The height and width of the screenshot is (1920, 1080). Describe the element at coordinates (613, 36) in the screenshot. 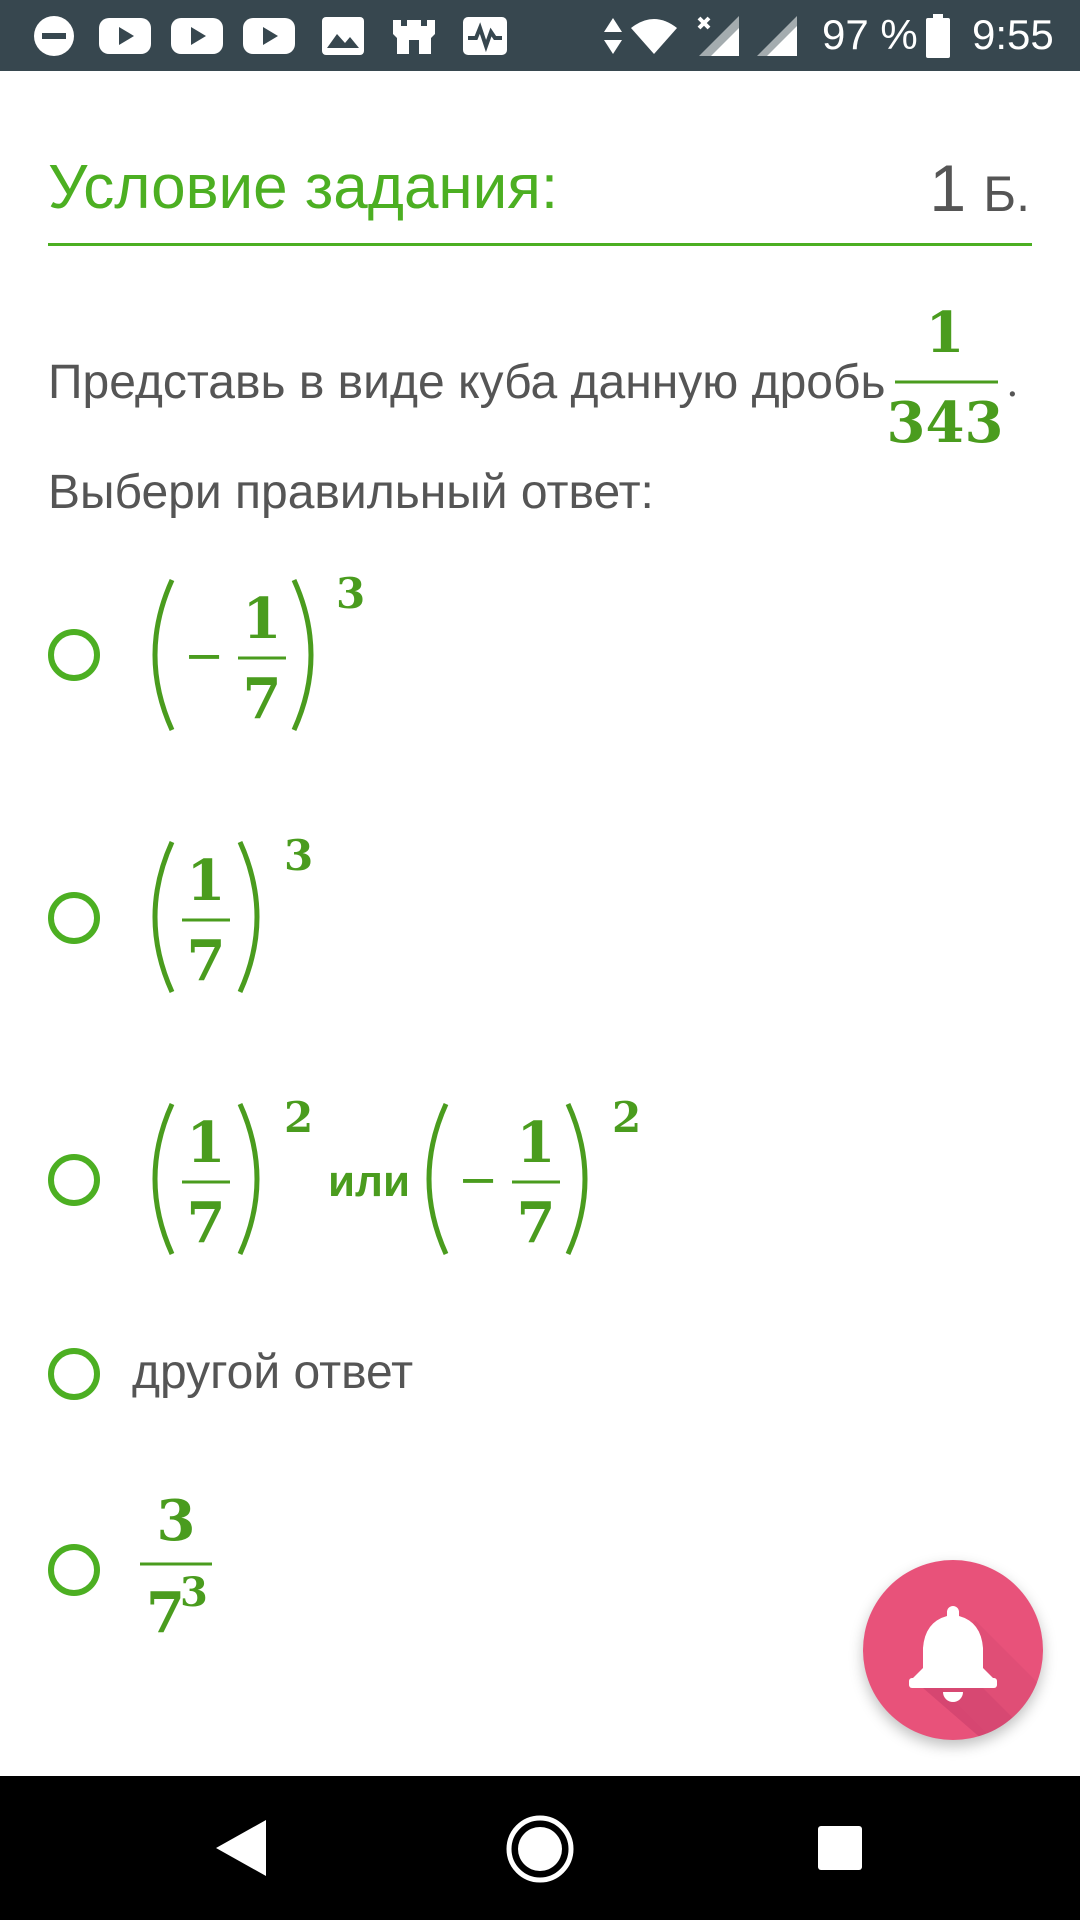

I see `data-arrows-icon` at that location.